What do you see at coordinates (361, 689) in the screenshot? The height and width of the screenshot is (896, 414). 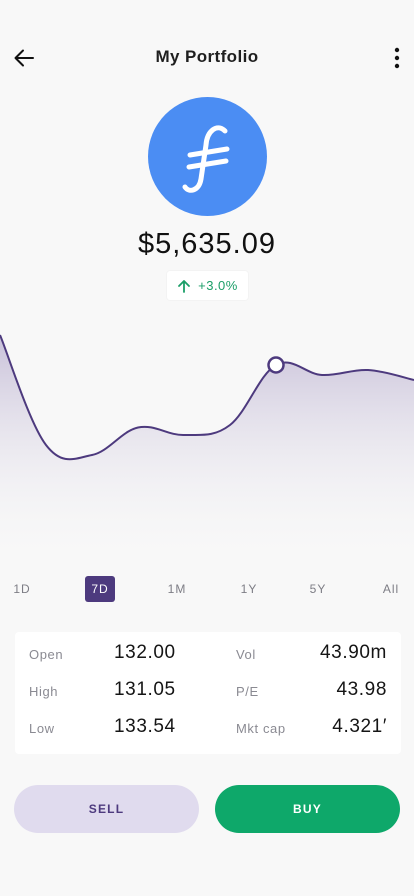 I see `pe-value: 43.98` at bounding box center [361, 689].